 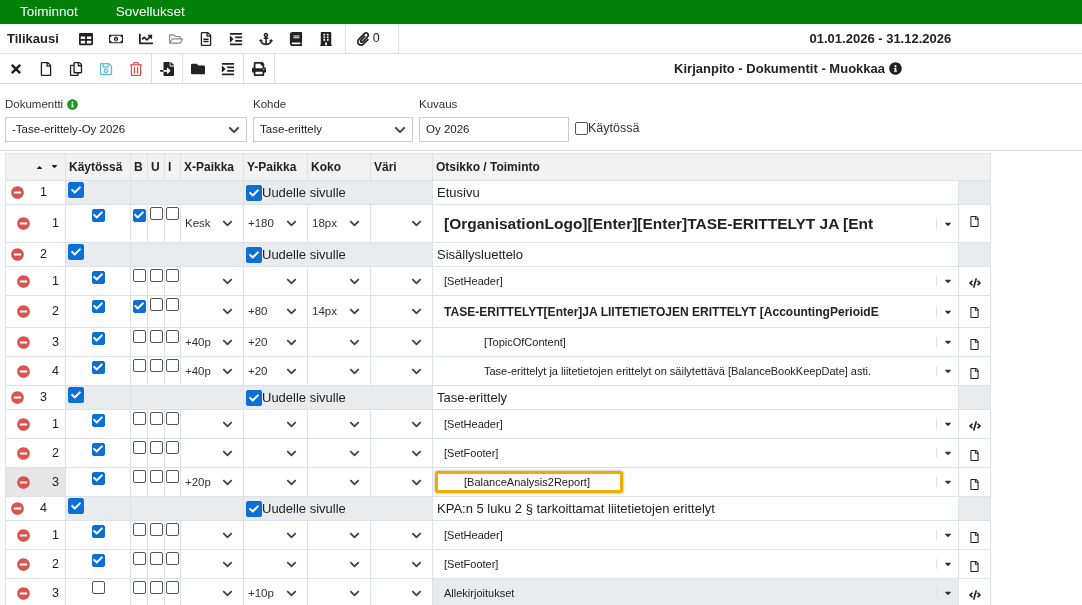 What do you see at coordinates (76, 68) in the screenshot?
I see `copy-icon` at bounding box center [76, 68].